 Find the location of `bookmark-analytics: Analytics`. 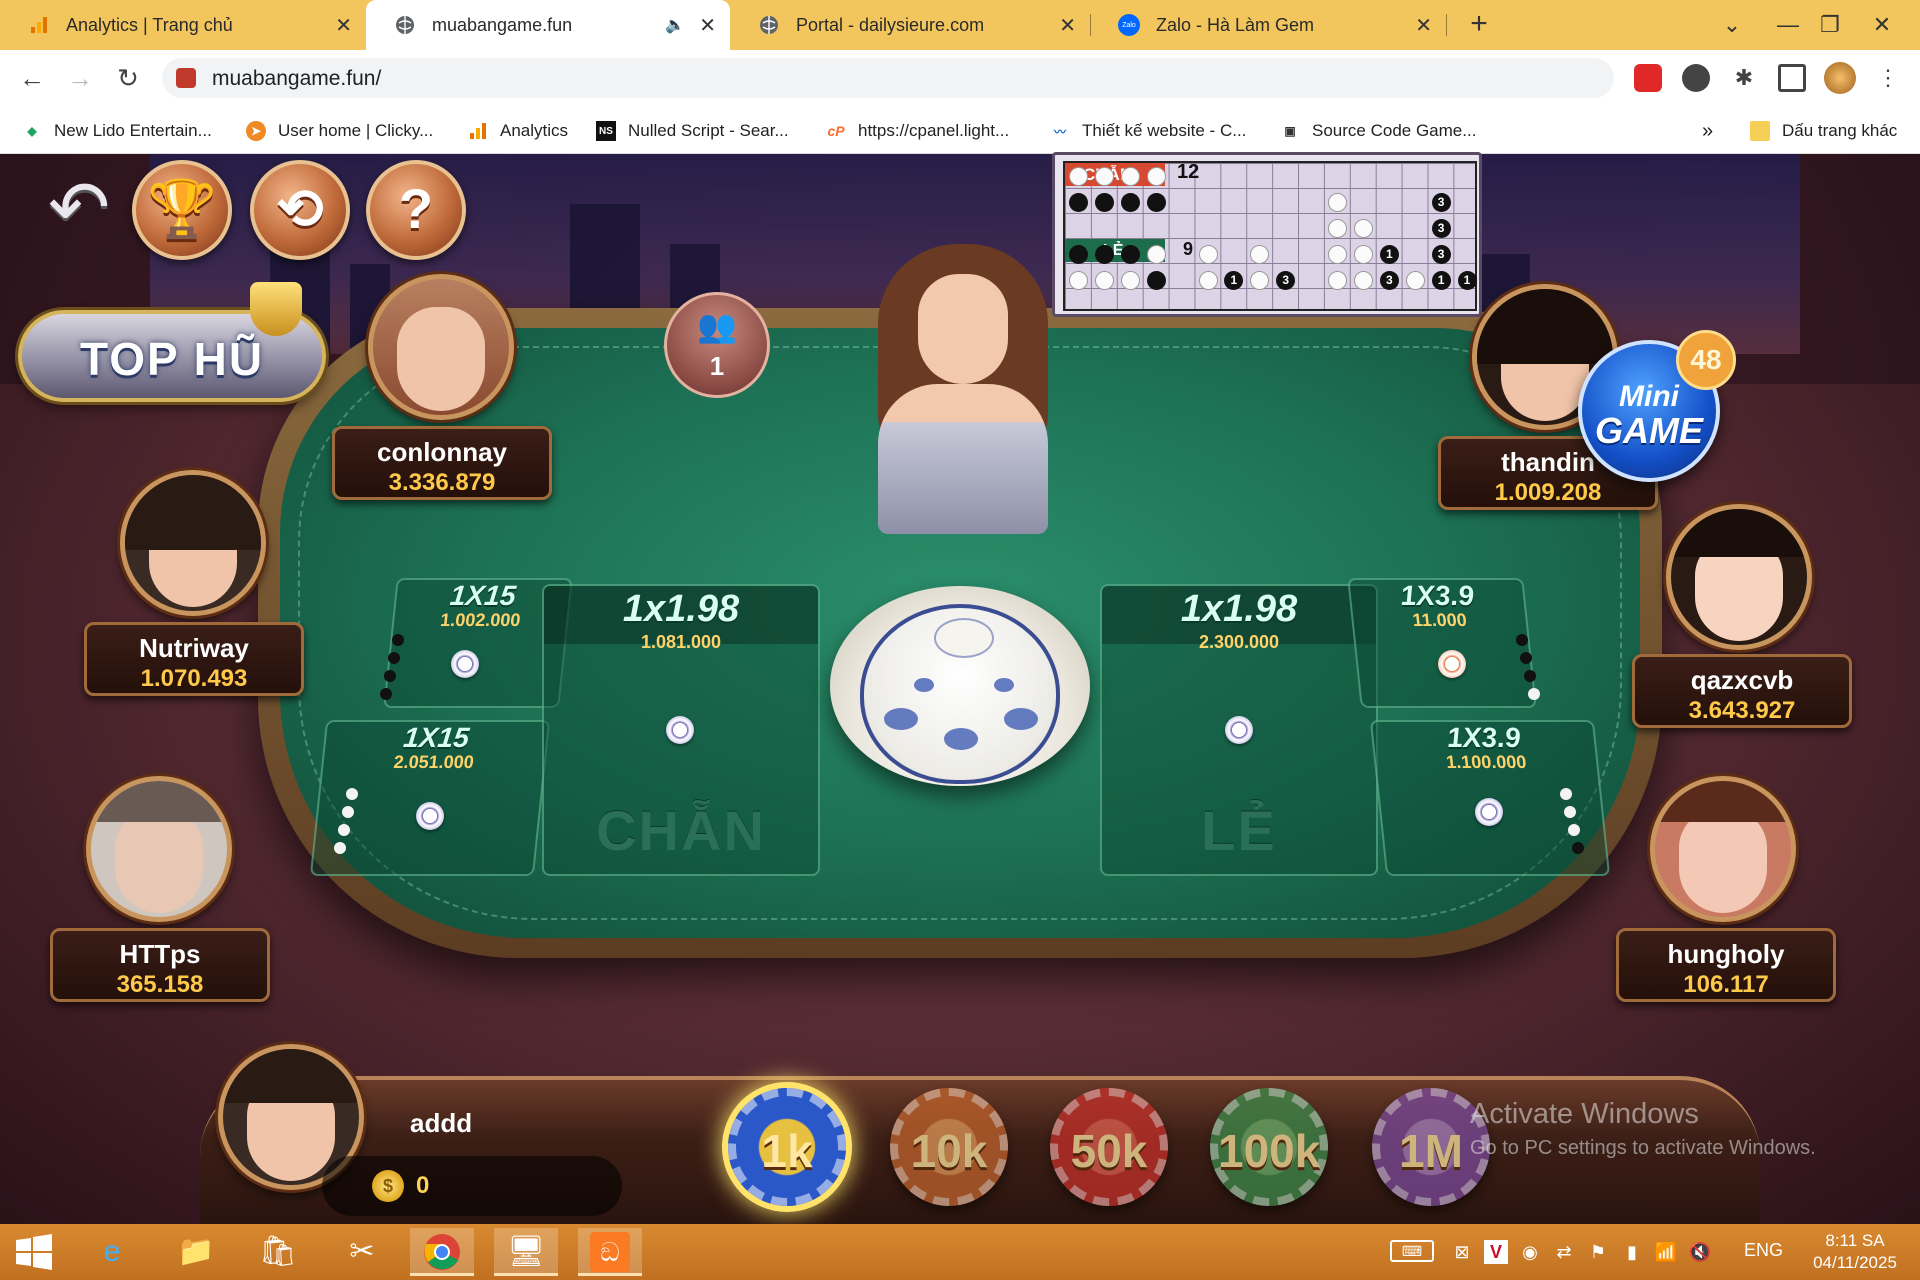

bookmark-analytics: Analytics is located at coordinates (518, 131).